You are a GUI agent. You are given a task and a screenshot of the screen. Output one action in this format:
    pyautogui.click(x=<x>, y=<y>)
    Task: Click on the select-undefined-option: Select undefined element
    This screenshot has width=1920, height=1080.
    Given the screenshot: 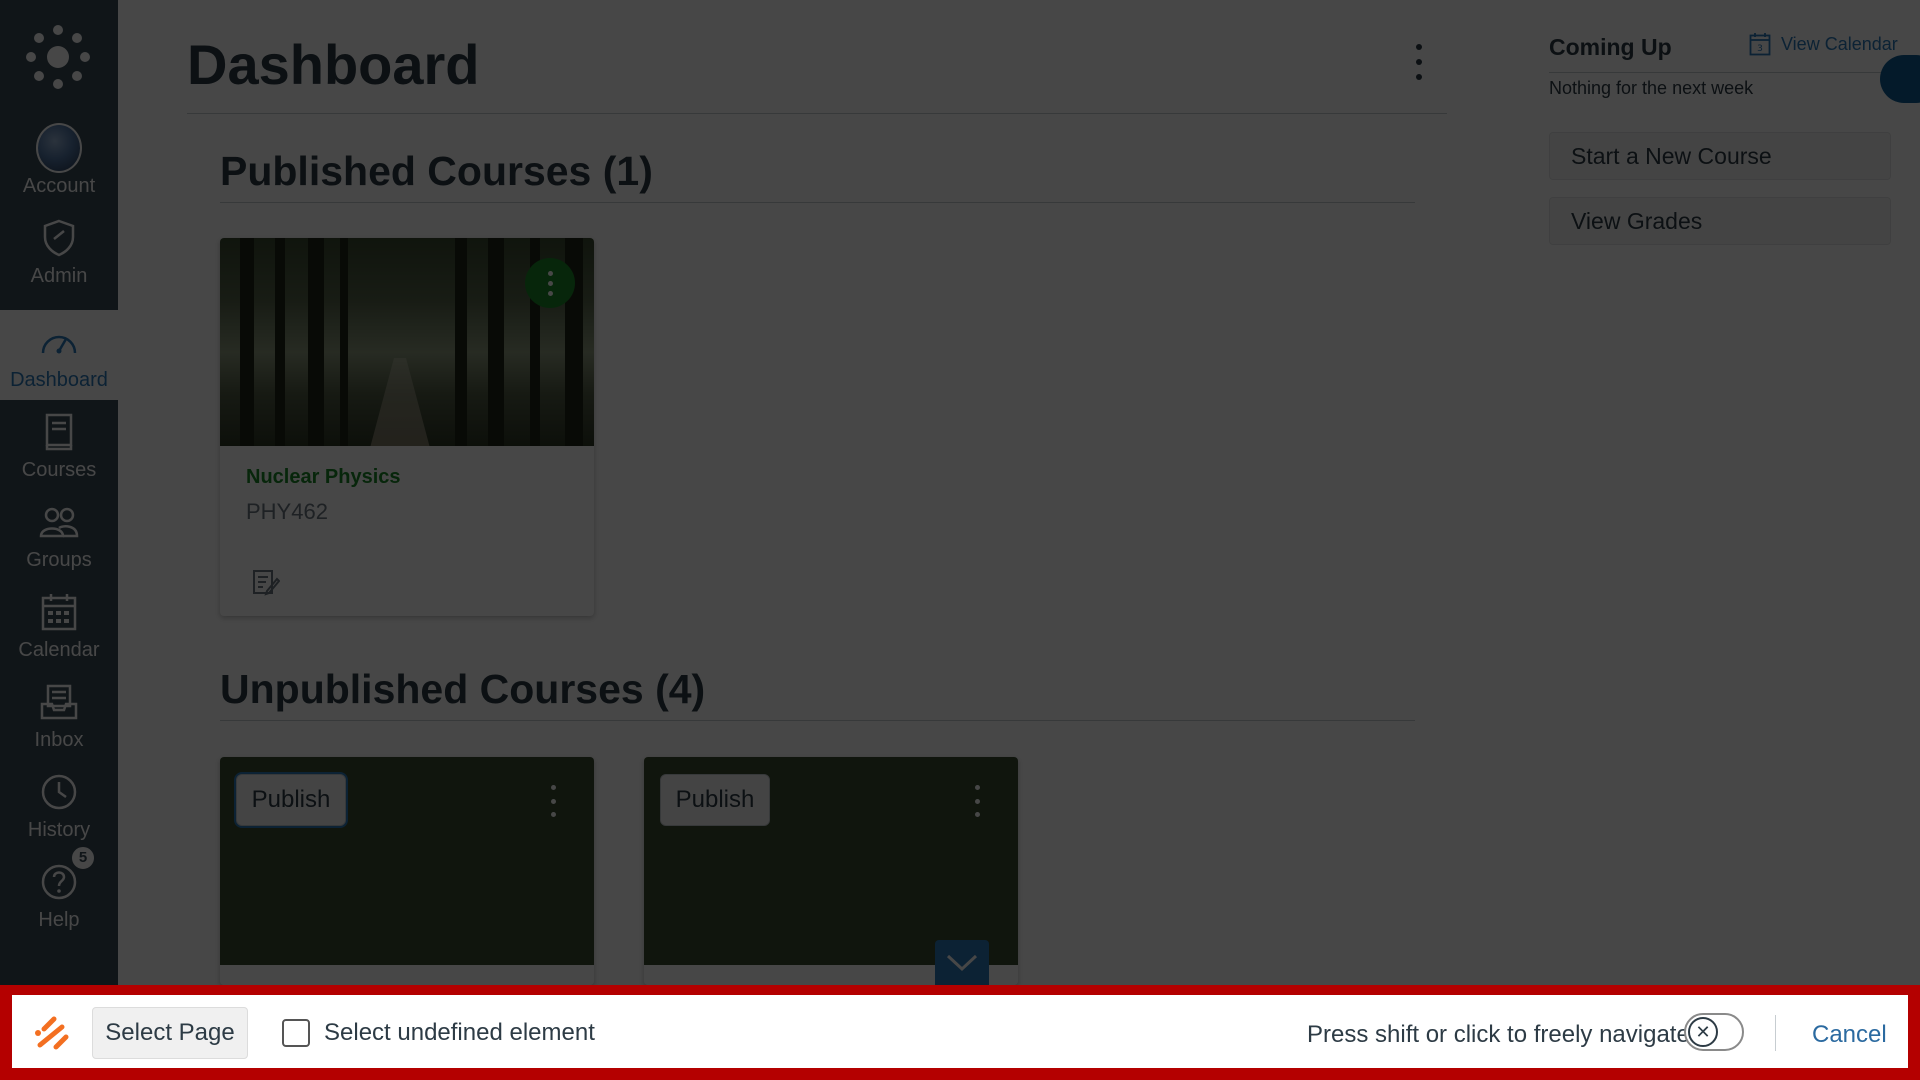 What is the action you would take?
    pyautogui.click(x=438, y=1033)
    